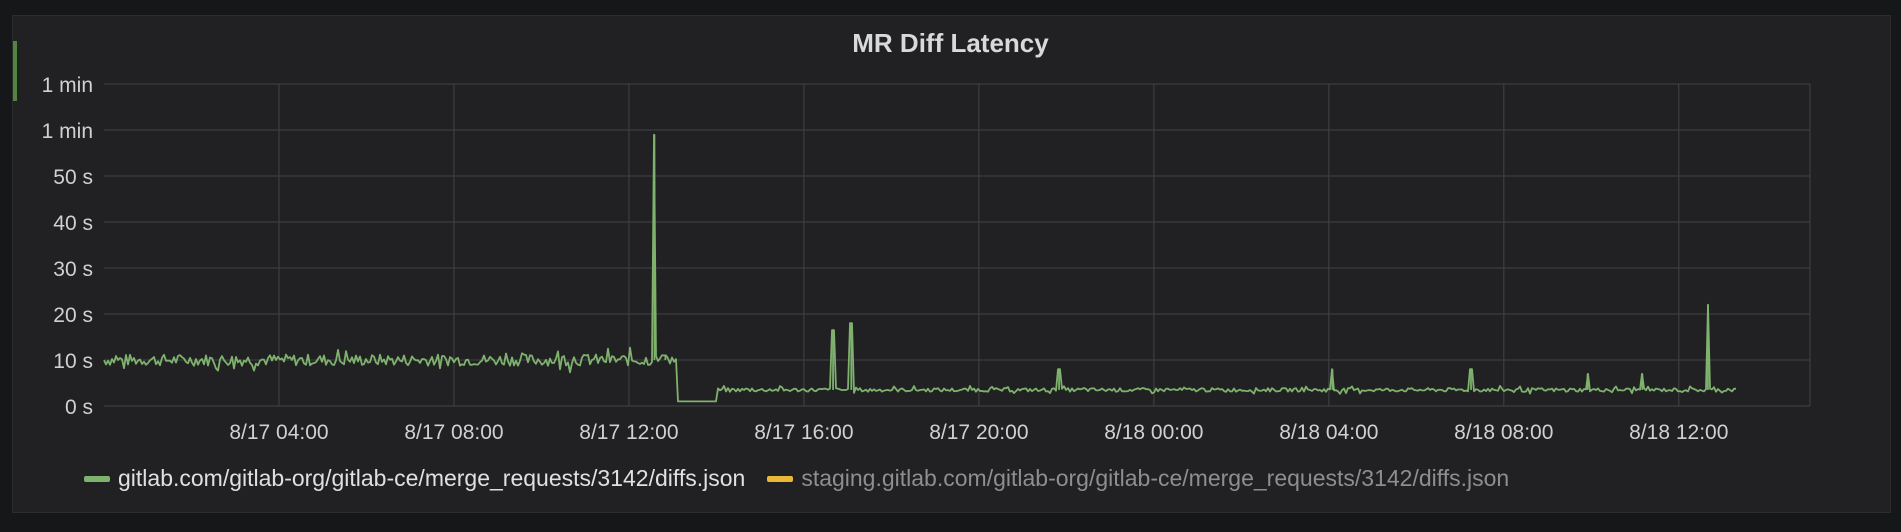 This screenshot has width=1901, height=532. I want to click on y-tick-label: 20 s, so click(73, 315).